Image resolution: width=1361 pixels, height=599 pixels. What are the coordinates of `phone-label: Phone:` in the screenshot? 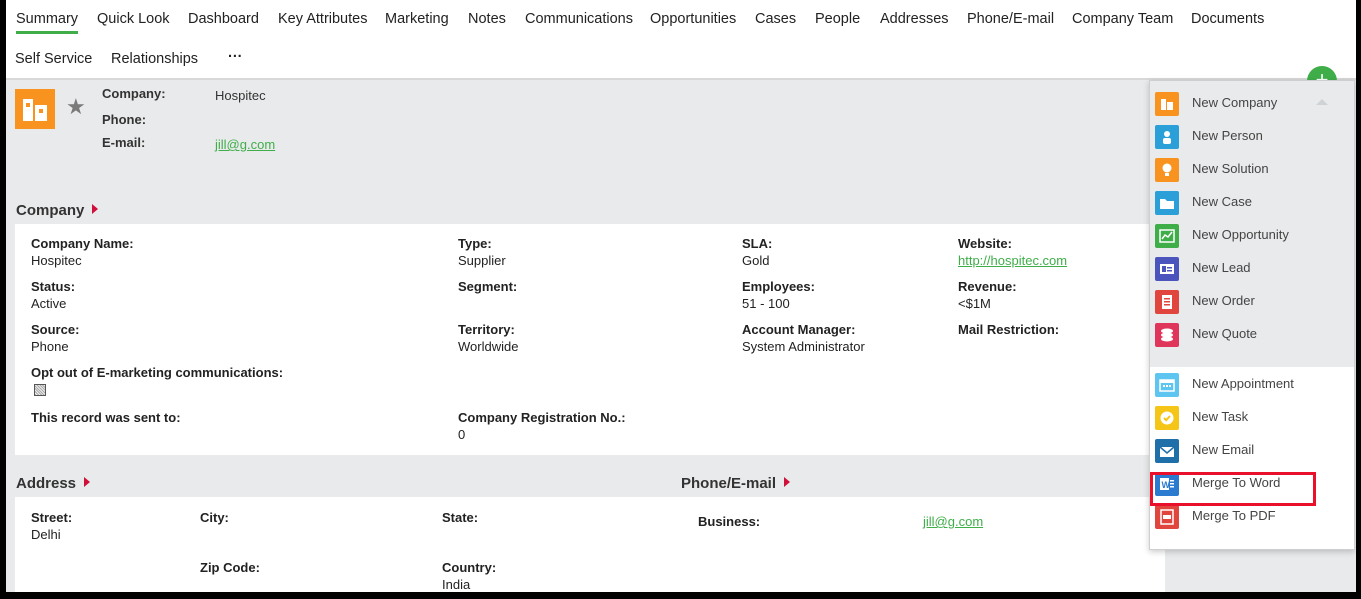 It's located at (124, 119).